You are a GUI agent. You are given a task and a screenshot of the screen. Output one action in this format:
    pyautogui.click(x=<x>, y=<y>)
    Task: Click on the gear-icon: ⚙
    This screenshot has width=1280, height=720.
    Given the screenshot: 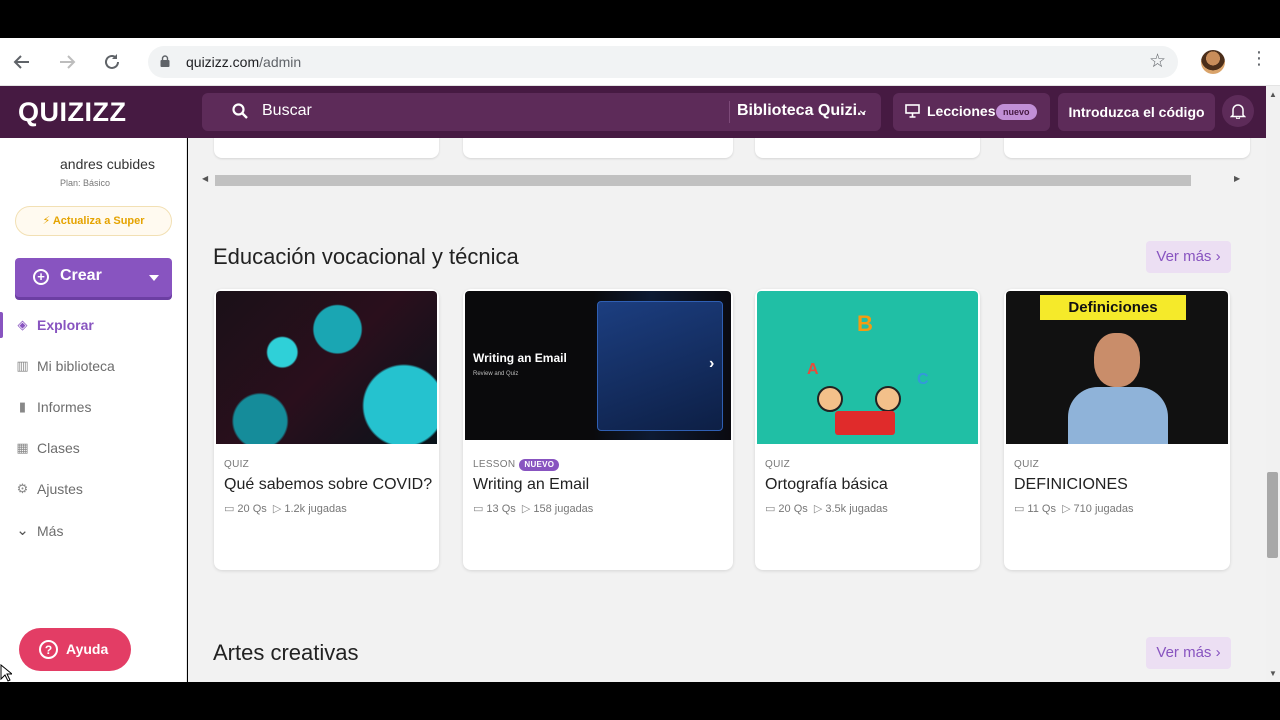 What is the action you would take?
    pyautogui.click(x=22, y=488)
    